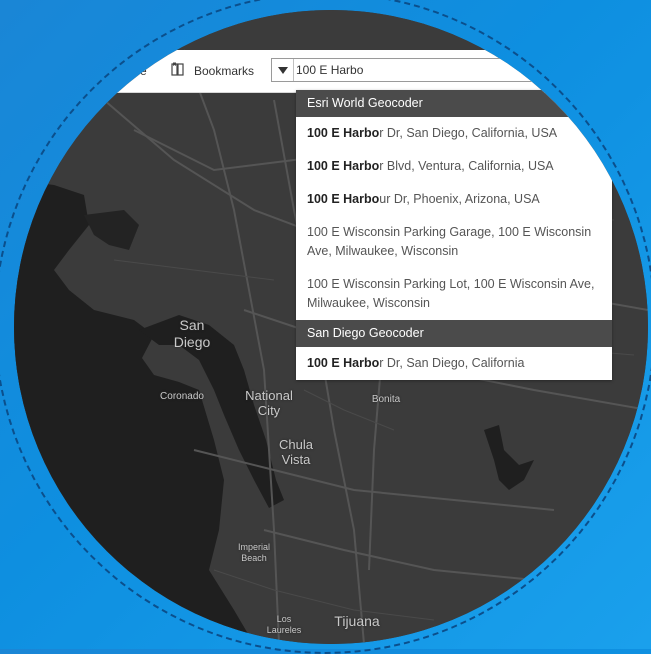 The height and width of the screenshot is (654, 651). What do you see at coordinates (141, 71) in the screenshot?
I see `share-button-label: re` at bounding box center [141, 71].